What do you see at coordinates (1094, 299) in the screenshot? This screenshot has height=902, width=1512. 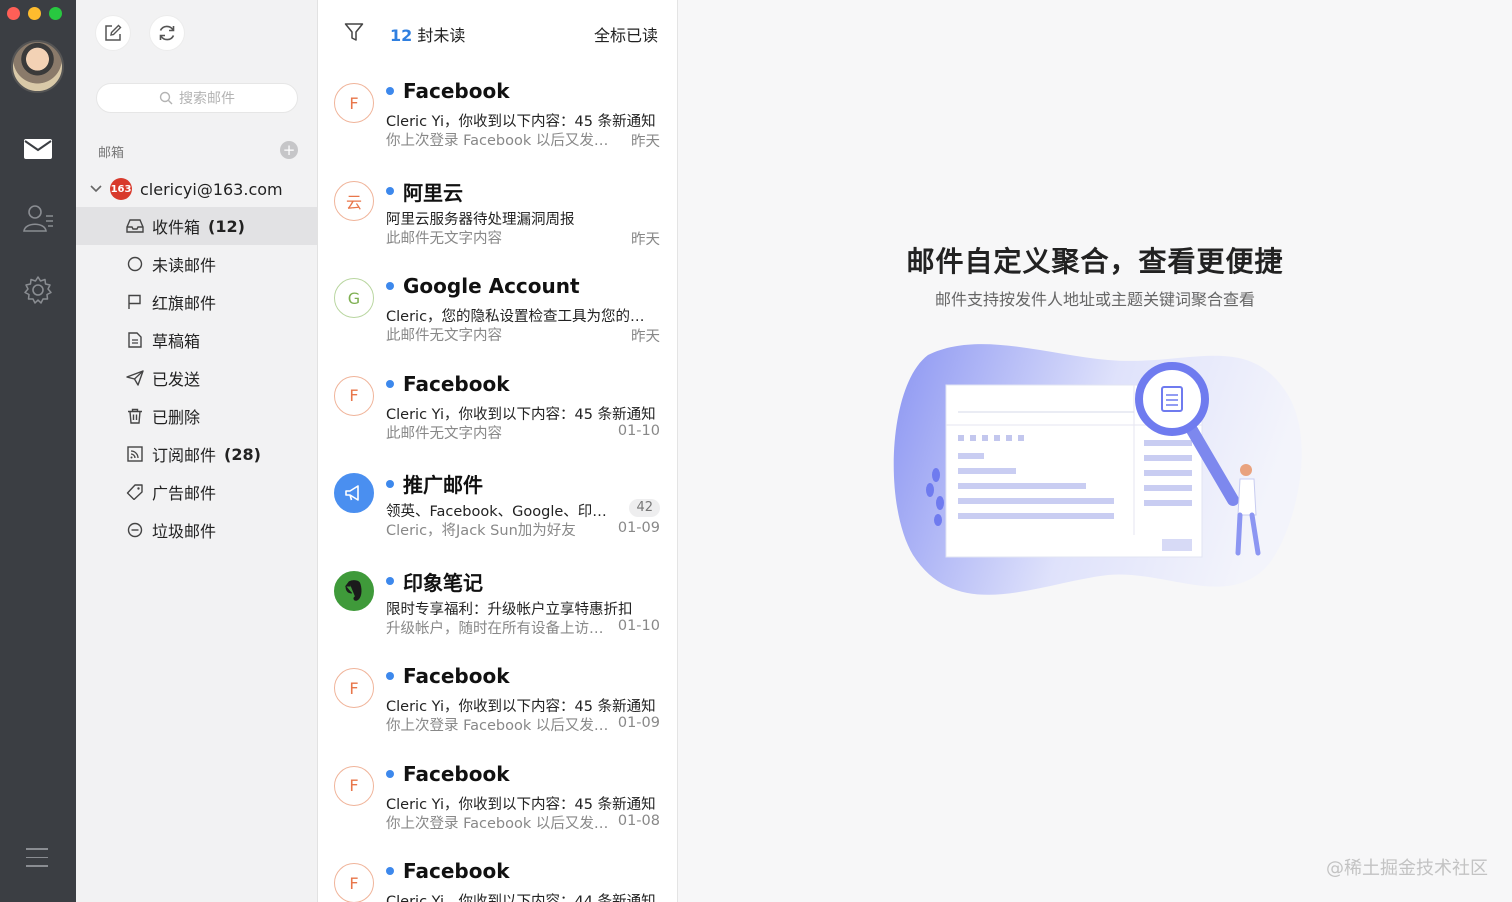 I see `empty-state-subtitle: 邮件支持按发件人地址或主题关键词聚合查看` at bounding box center [1094, 299].